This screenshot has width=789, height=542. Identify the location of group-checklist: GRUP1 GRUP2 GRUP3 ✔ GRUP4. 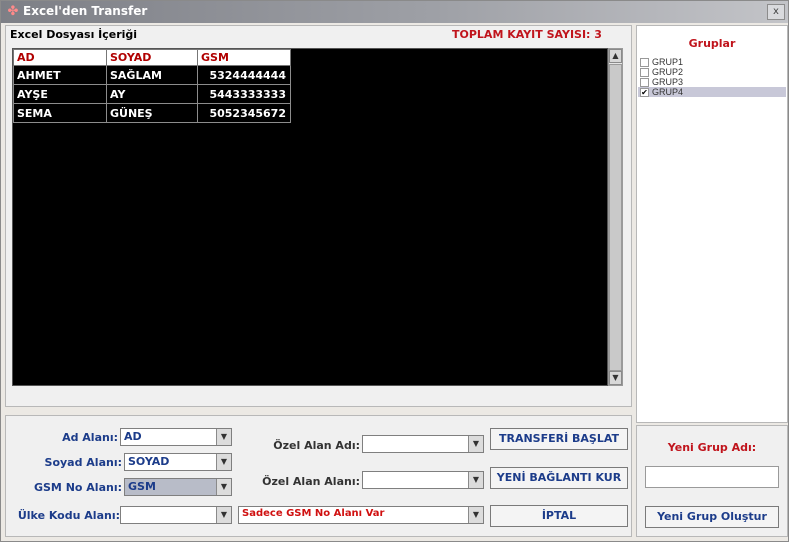
(712, 77).